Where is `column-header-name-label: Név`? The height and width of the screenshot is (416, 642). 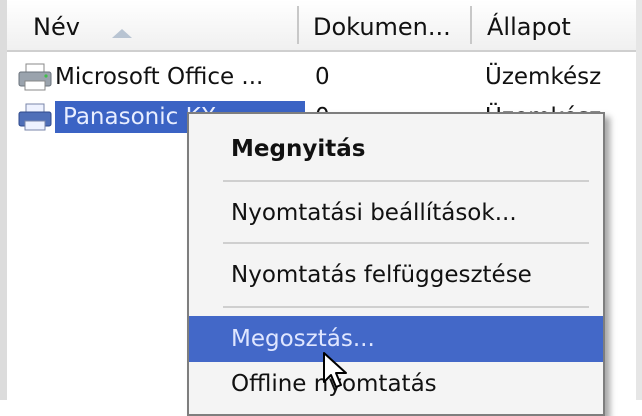 column-header-name-label: Név is located at coordinates (56, 27).